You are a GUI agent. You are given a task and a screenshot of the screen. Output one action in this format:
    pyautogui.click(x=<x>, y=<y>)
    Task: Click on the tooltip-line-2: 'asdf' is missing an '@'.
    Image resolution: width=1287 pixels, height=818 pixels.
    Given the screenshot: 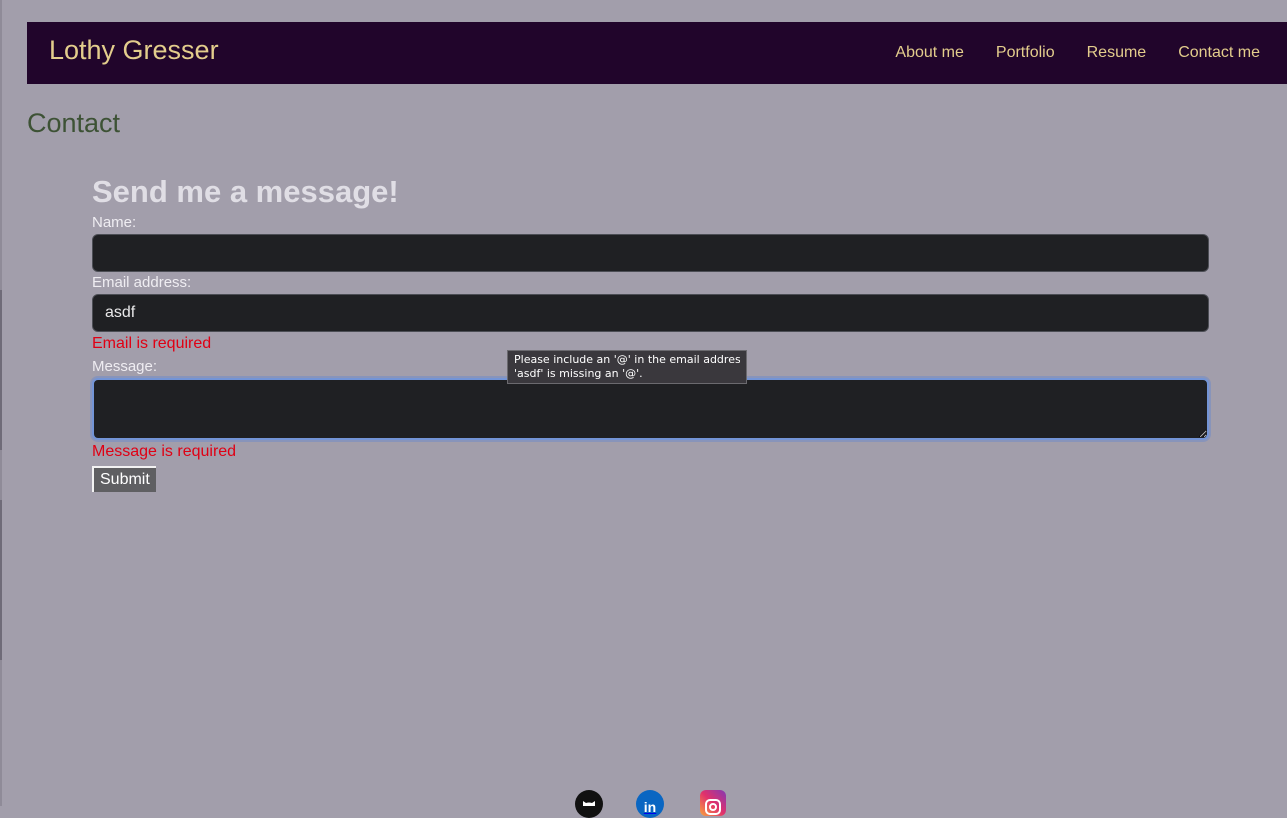 What is the action you would take?
    pyautogui.click(x=578, y=373)
    